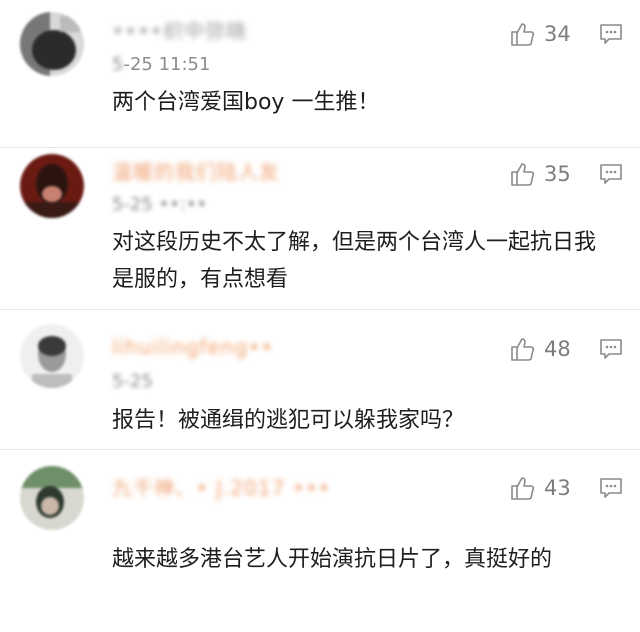 The width and height of the screenshot is (640, 632). I want to click on like-button: 43, so click(545, 488).